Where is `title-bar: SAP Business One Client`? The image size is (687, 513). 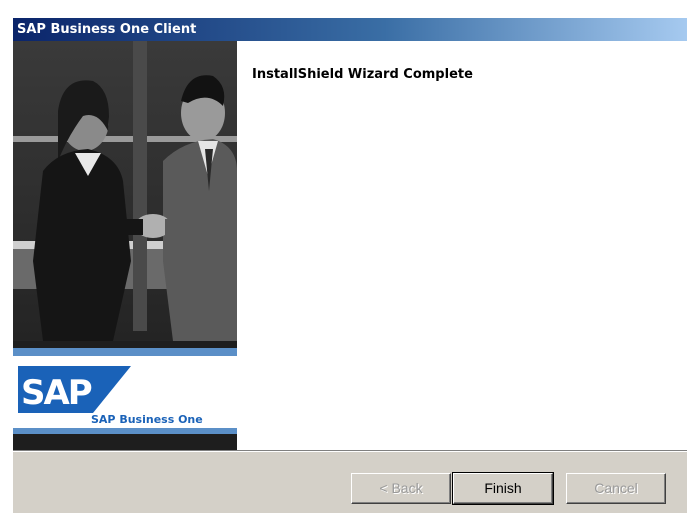
title-bar: SAP Business One Client is located at coordinates (350, 29).